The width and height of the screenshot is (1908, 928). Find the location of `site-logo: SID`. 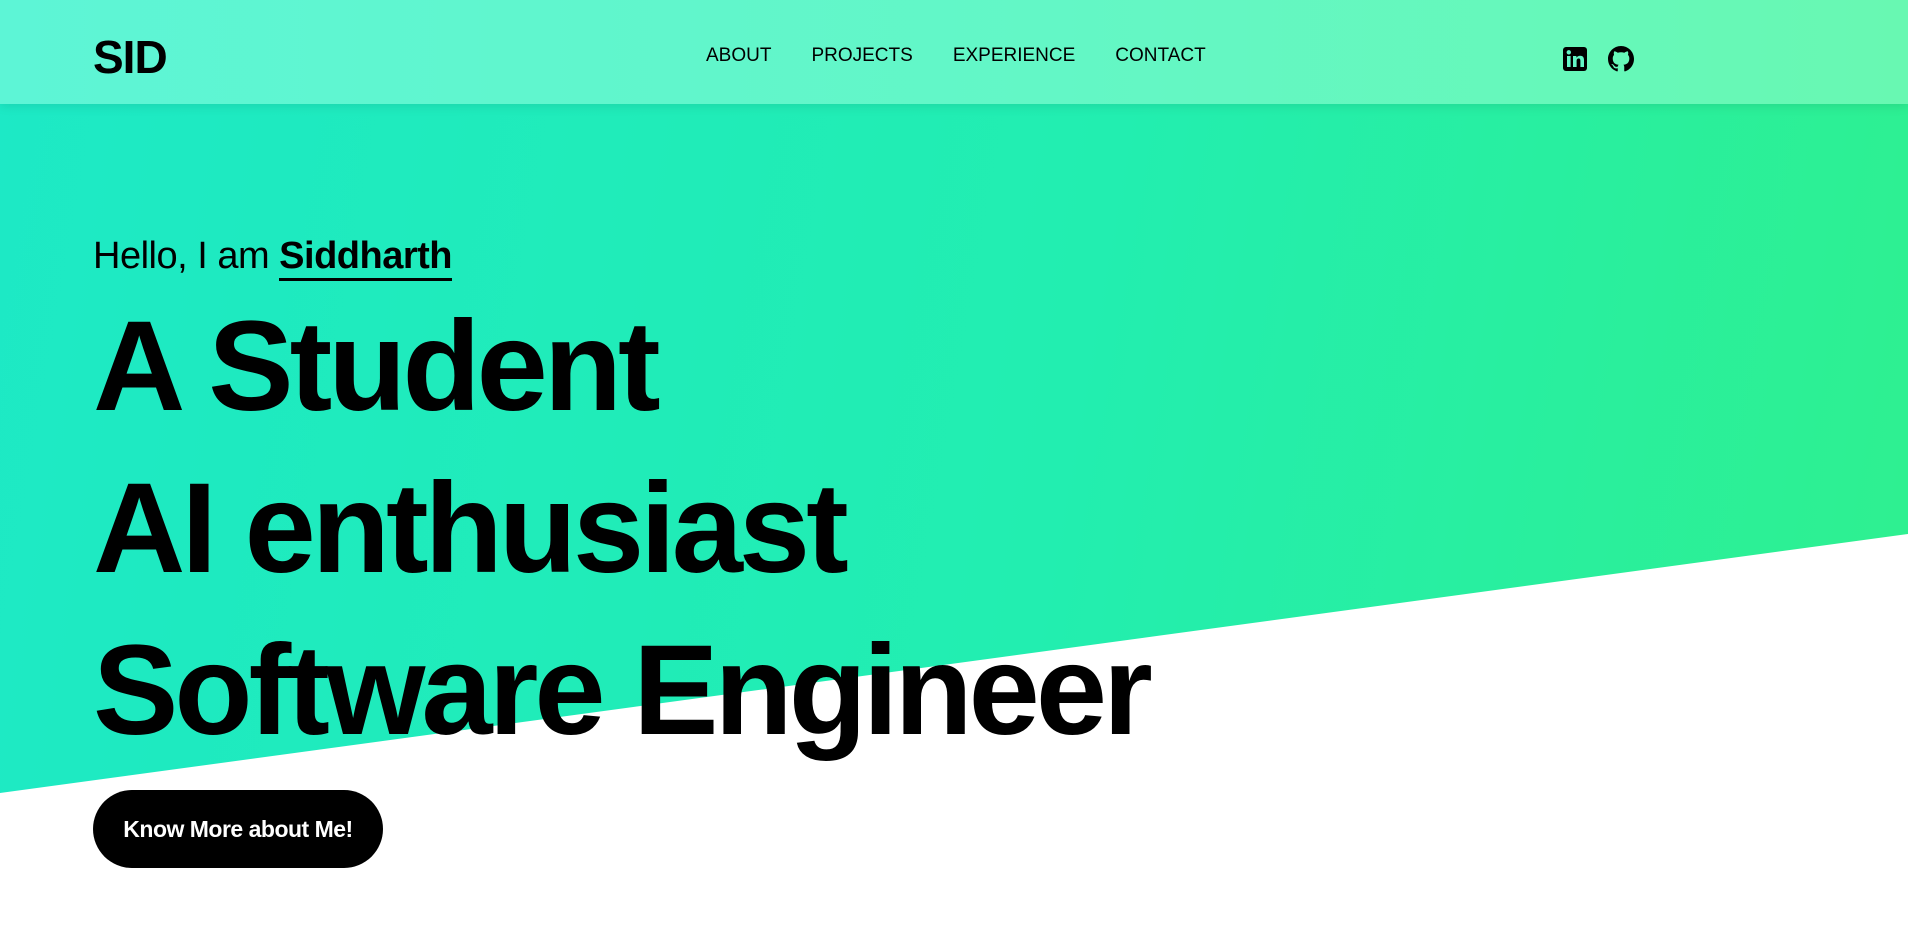

site-logo: SID is located at coordinates (130, 57).